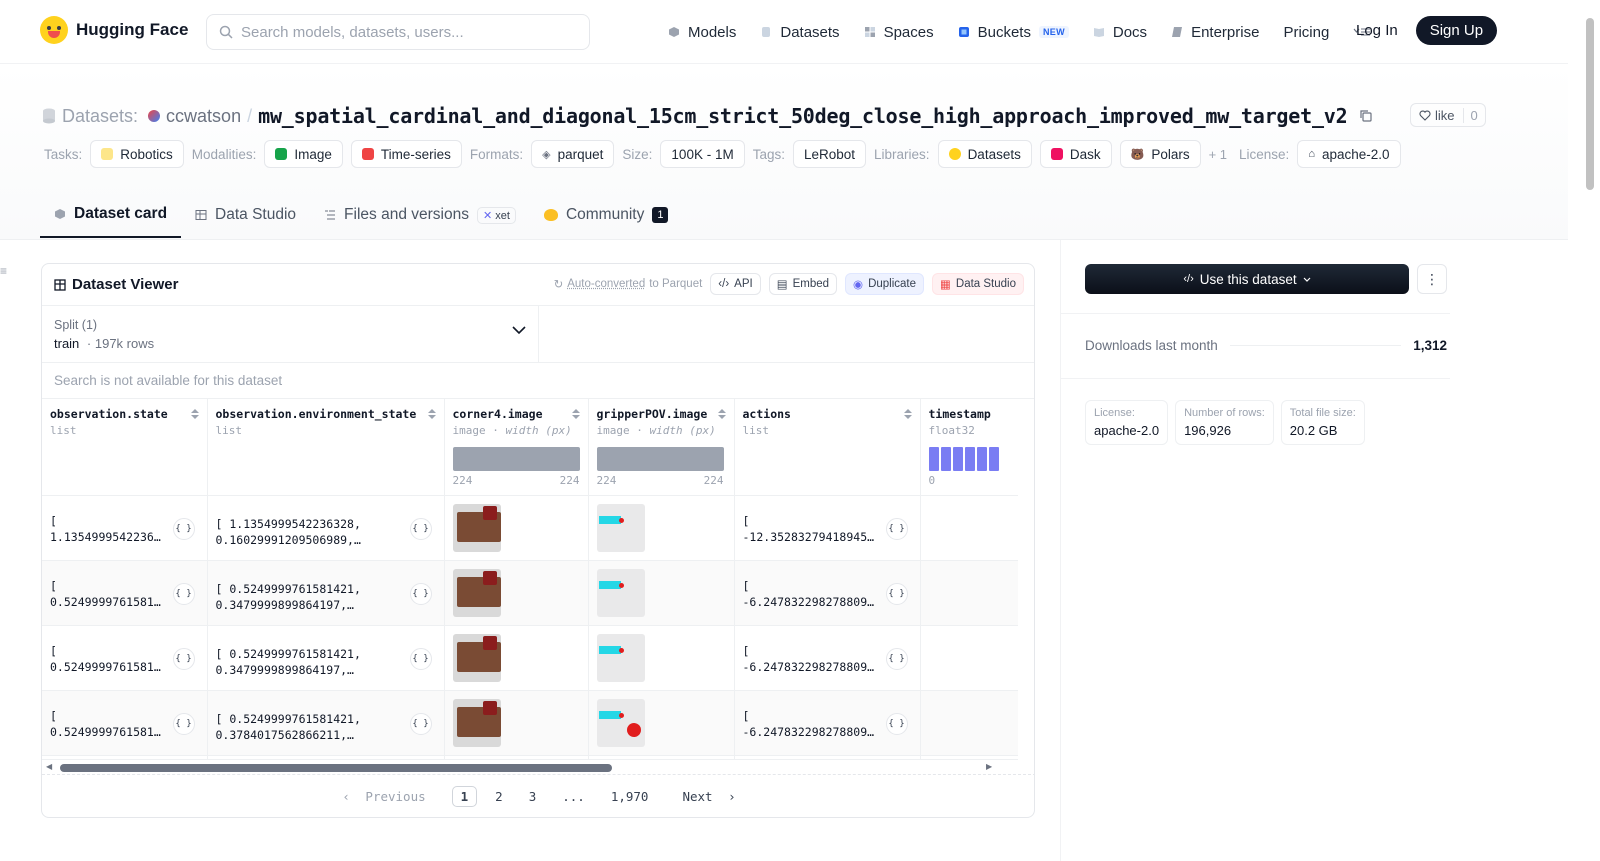  What do you see at coordinates (1456, 30) in the screenshot?
I see `signup-button: Sign Up` at bounding box center [1456, 30].